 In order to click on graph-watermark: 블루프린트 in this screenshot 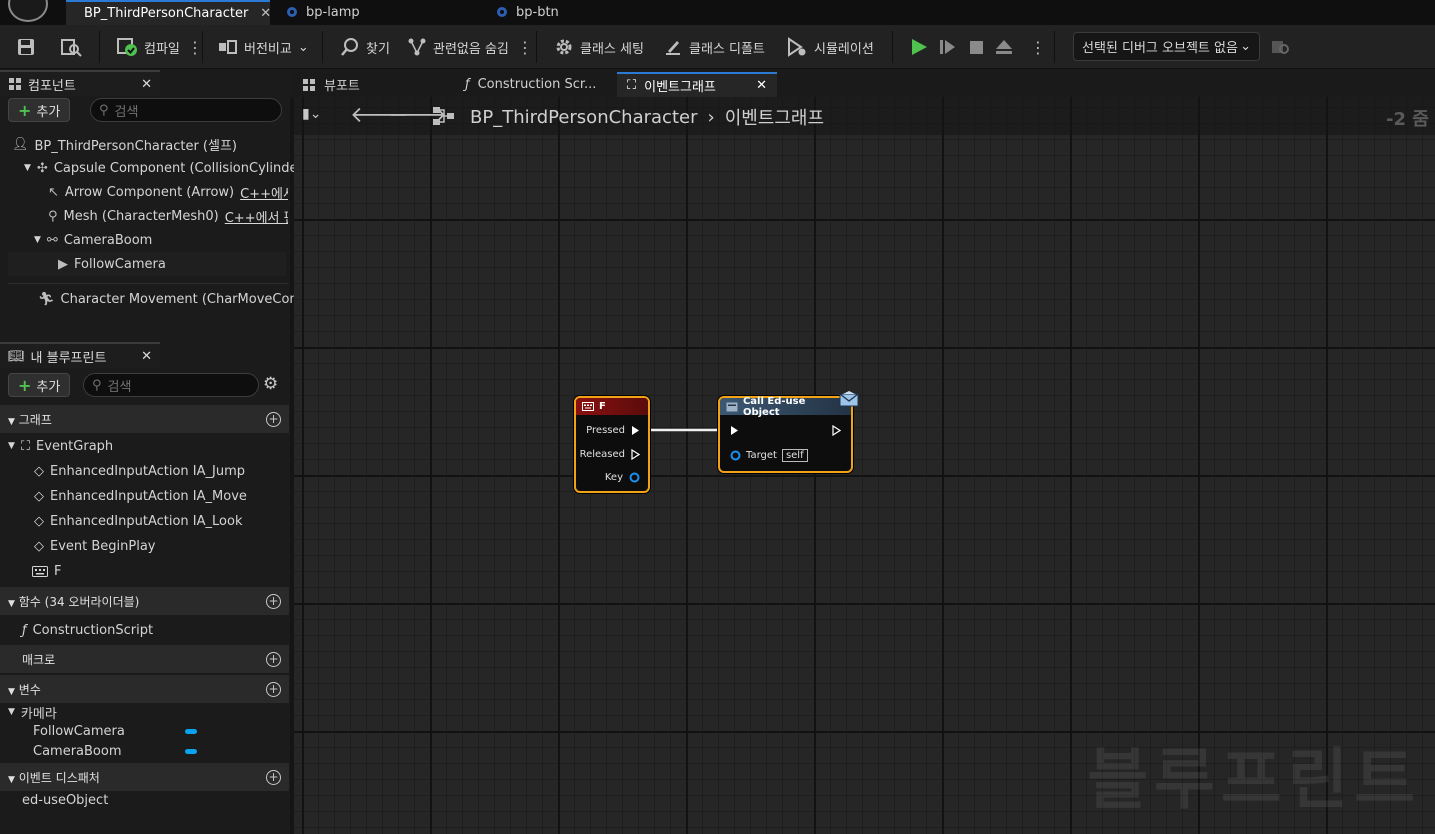, I will do `click(1254, 779)`.